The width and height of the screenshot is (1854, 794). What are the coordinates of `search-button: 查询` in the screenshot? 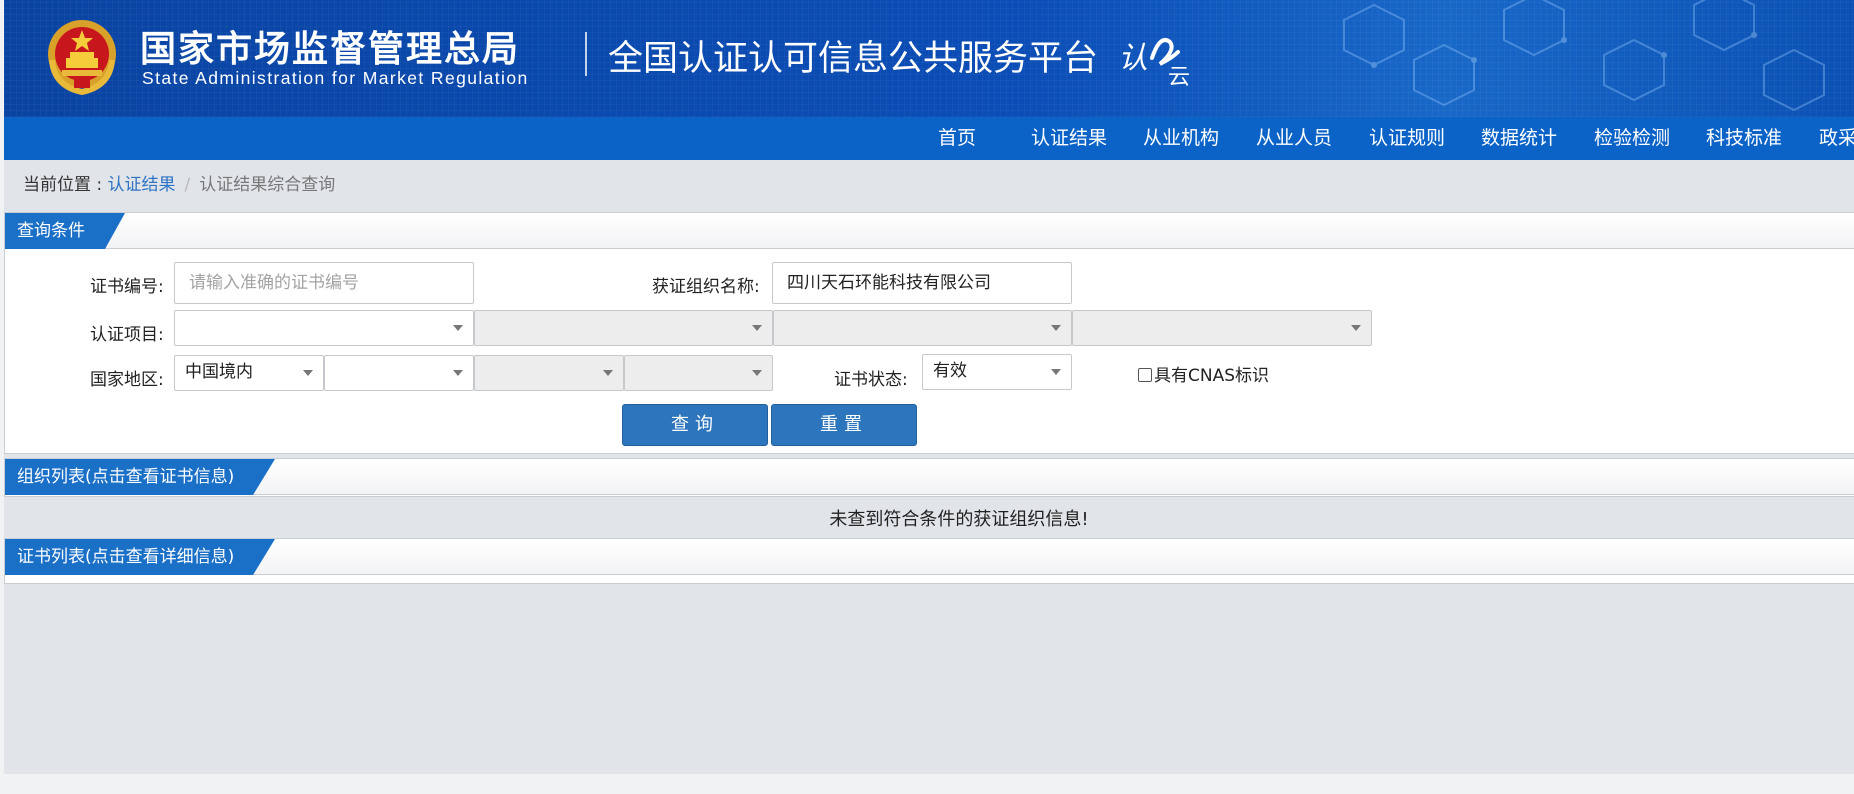 It's located at (695, 425).